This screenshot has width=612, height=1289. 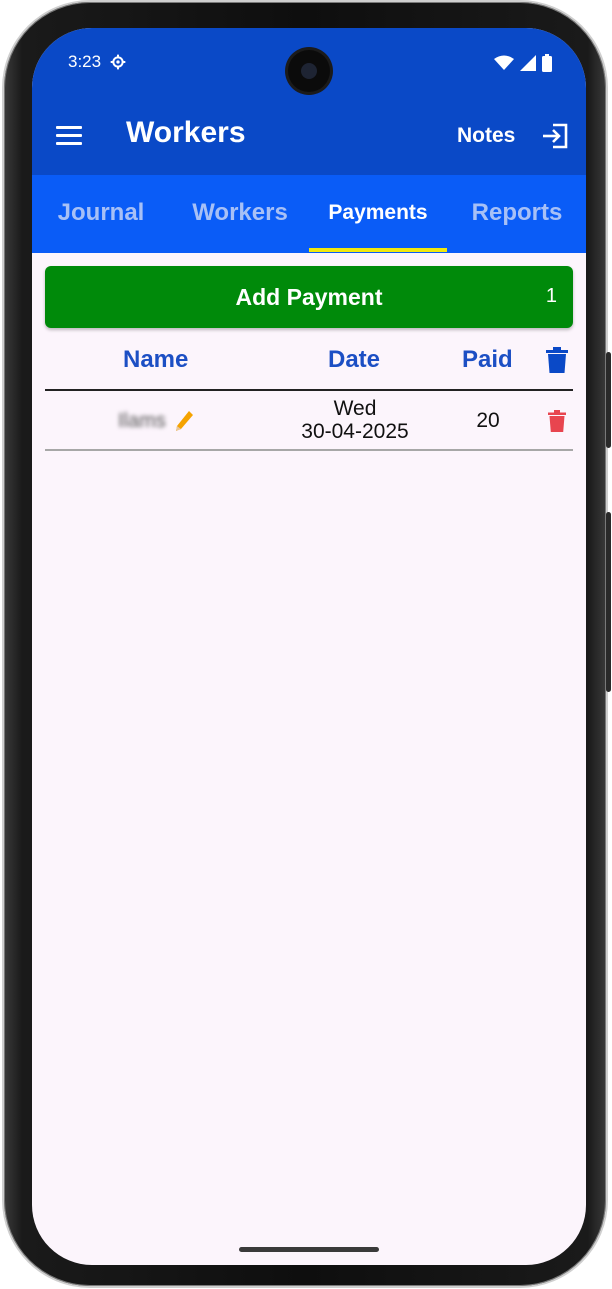 I want to click on front-camera, so click(x=309, y=71).